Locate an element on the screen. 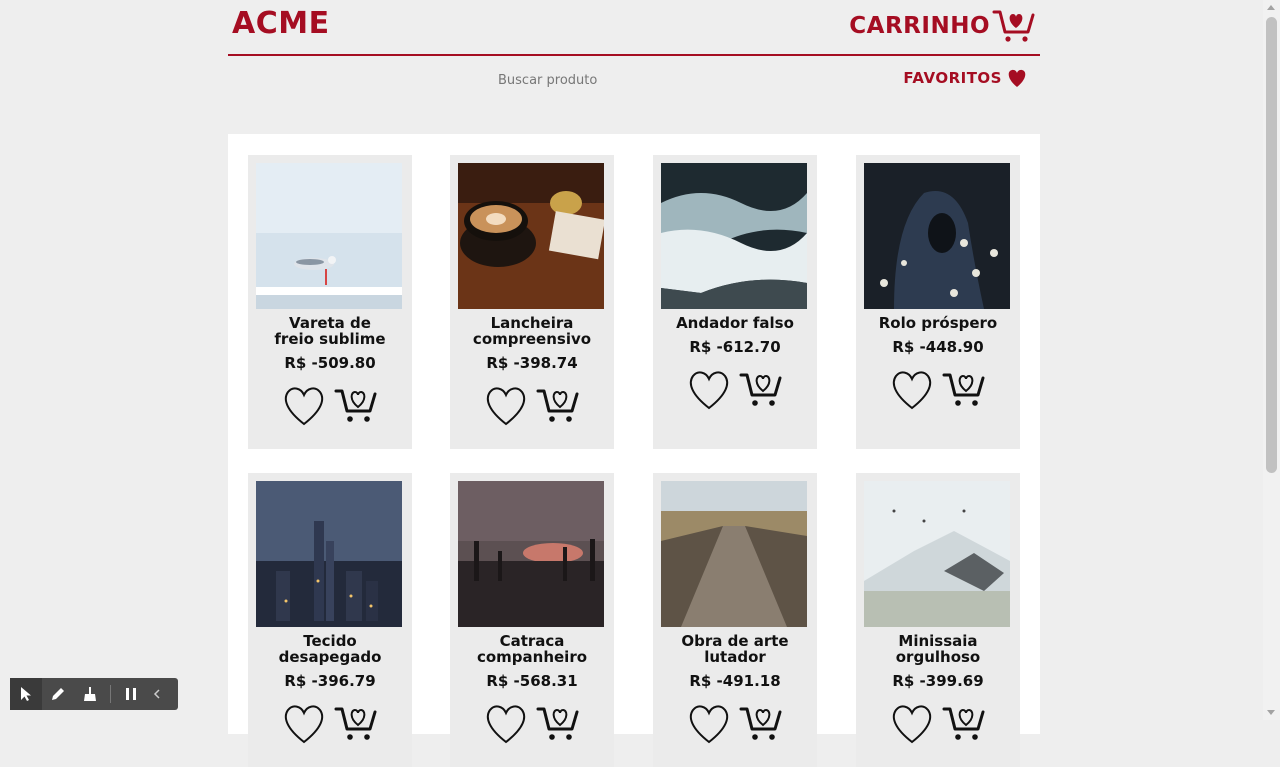 The height and width of the screenshot is (767, 1280). toolbar-divider is located at coordinates (110, 694).